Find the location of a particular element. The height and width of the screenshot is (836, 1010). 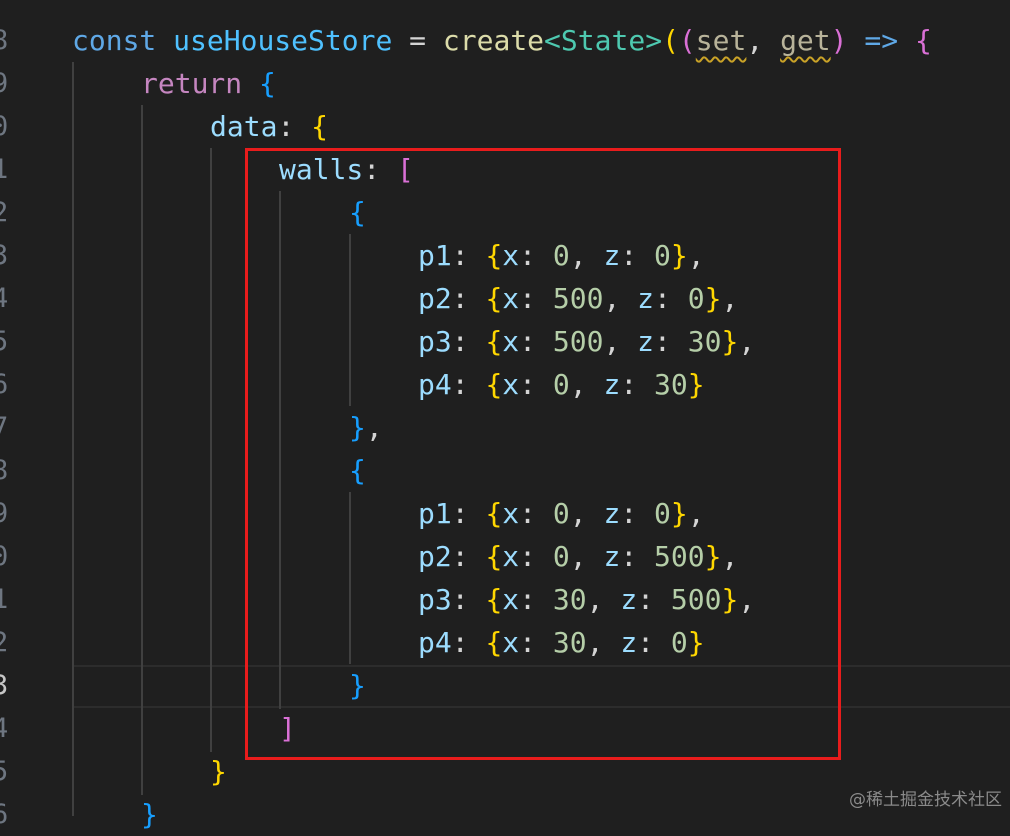

punct: , is located at coordinates (755, 40).